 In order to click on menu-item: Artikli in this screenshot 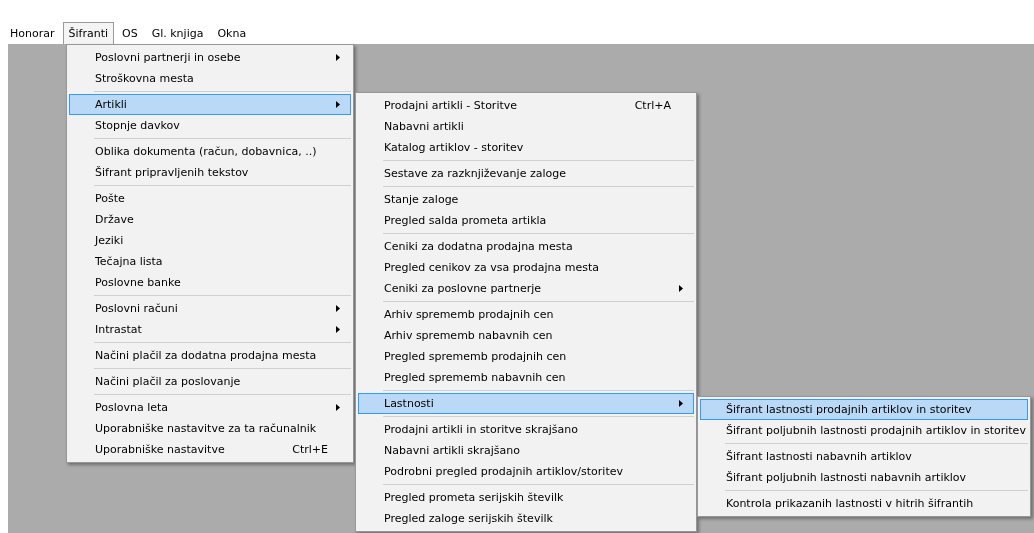, I will do `click(210, 104)`.